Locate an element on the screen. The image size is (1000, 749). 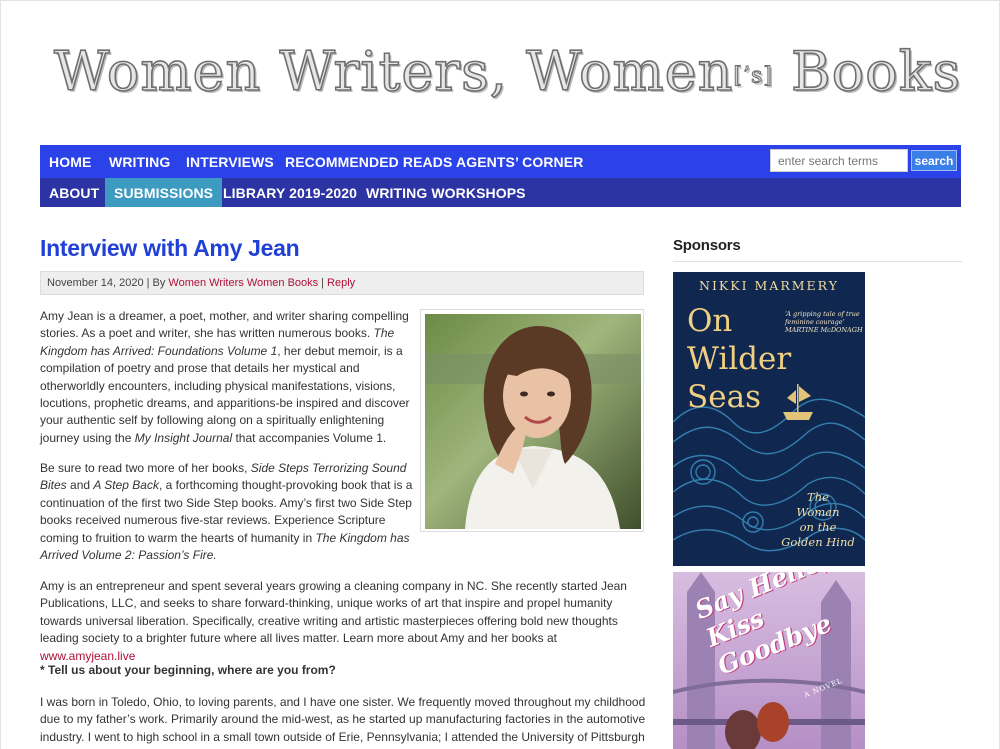
nav-interviews: INTERVIEWS is located at coordinates (230, 161).